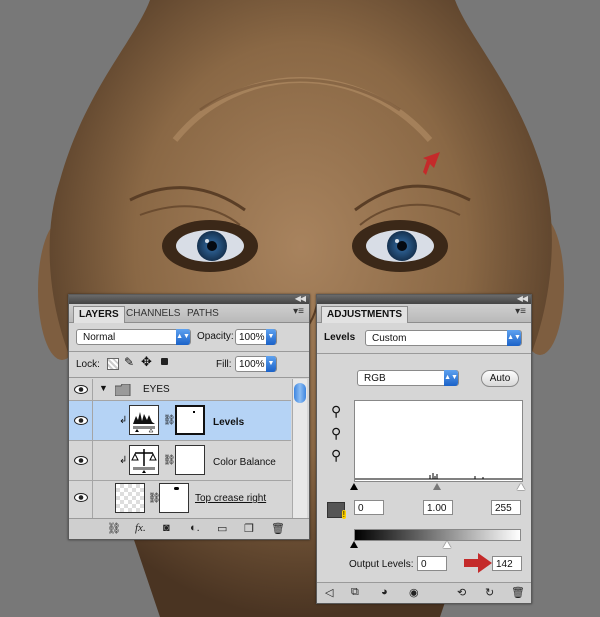 This screenshot has height=617, width=600. I want to click on reset-icon: ↻, so click(489, 592).